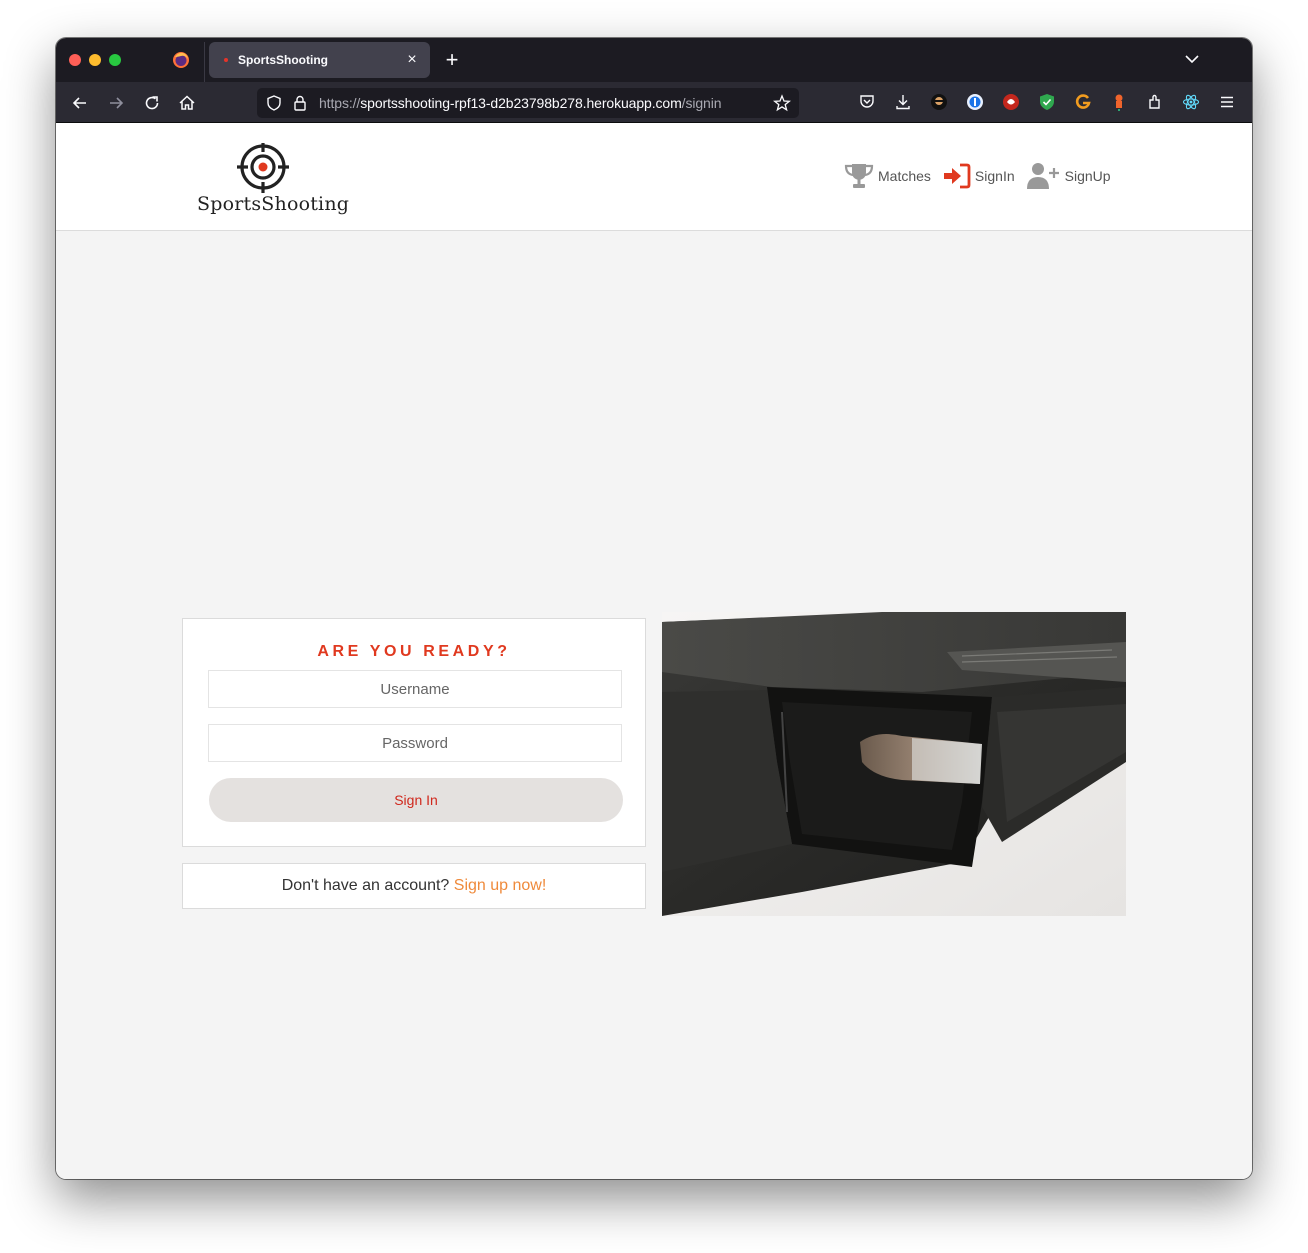 This screenshot has height=1253, width=1308. Describe the element at coordinates (975, 102) in the screenshot. I see `one-password-icon` at that location.